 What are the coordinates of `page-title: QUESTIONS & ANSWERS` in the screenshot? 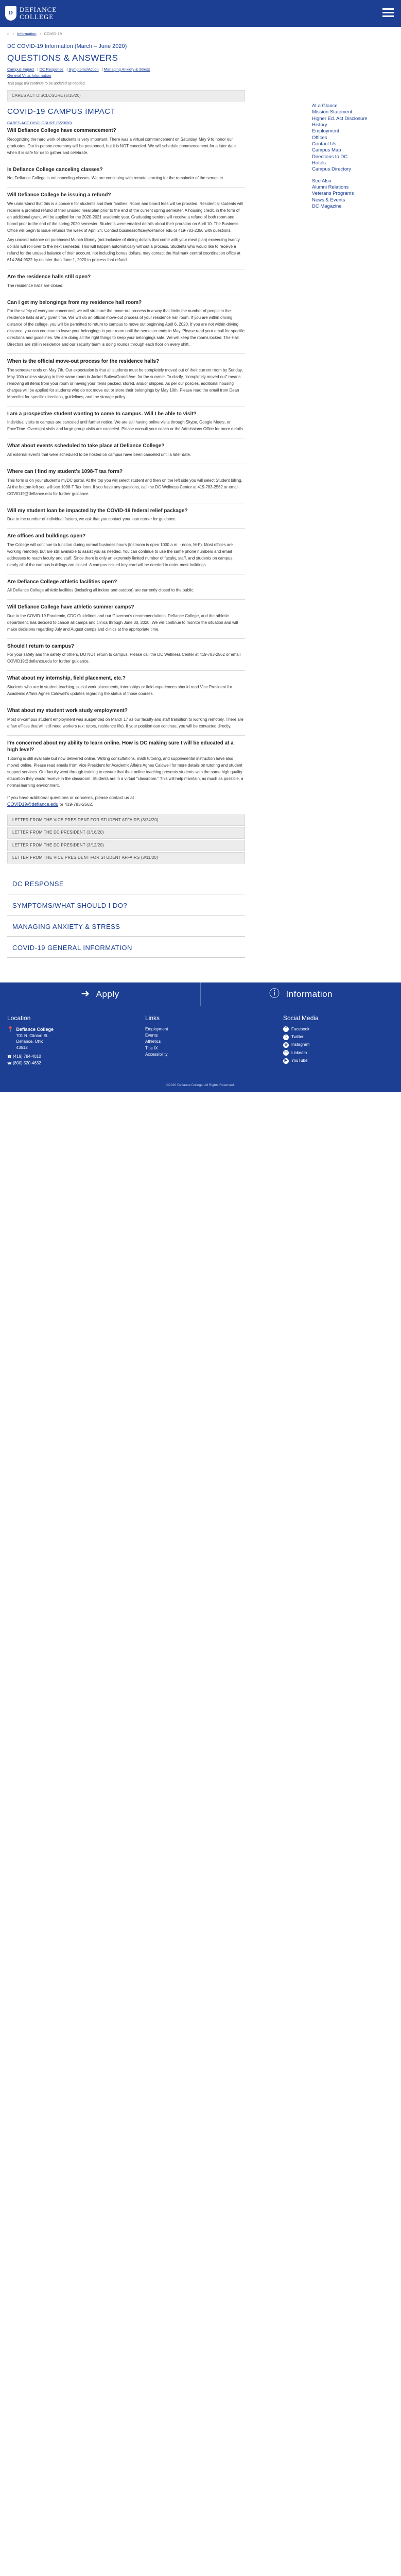 It's located at (63, 58).